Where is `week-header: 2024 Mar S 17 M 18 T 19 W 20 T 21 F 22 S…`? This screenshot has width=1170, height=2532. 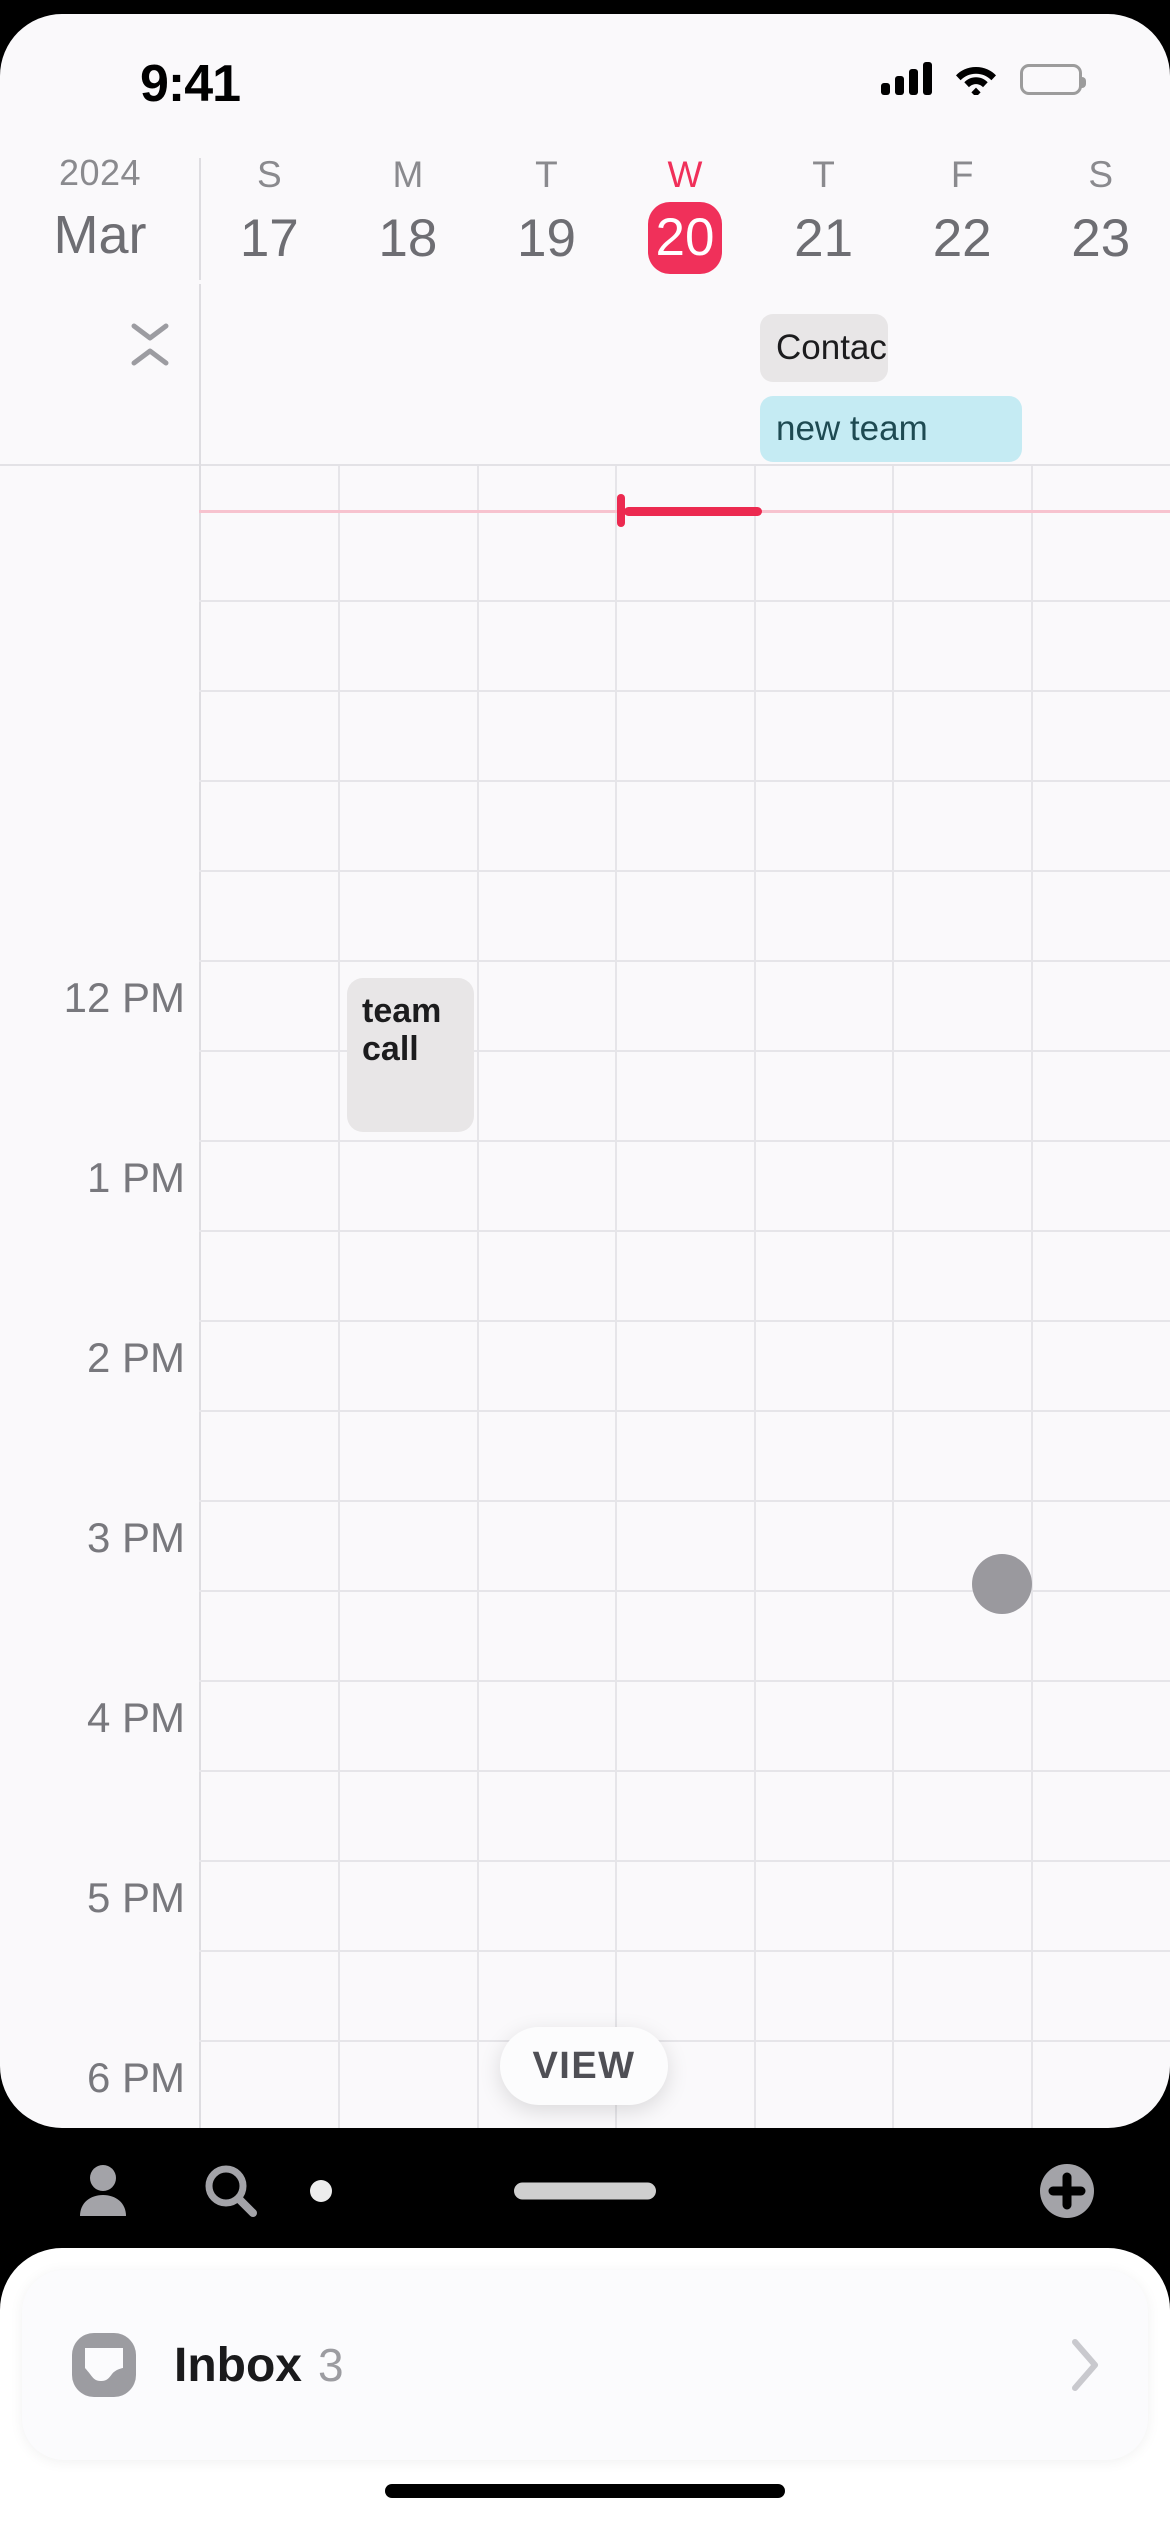
week-header: 2024 Mar S 17 M 18 T 19 W 20 T 21 F 22 S… is located at coordinates (585, 208).